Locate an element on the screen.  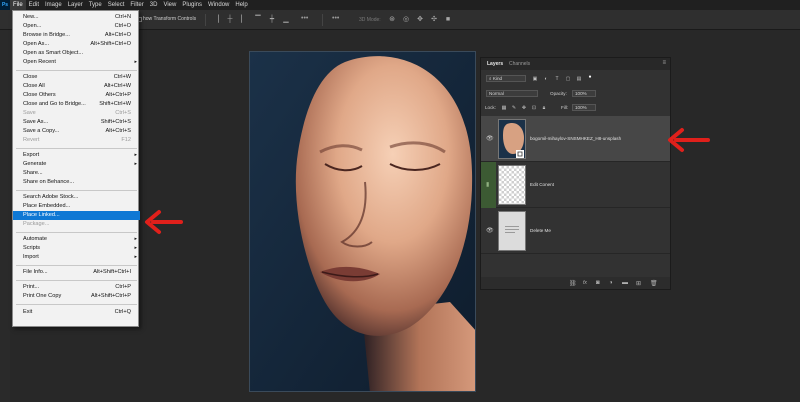
menu-item-open-as: Open As... Alt+Shift+Ctrl+O is located at coordinates (76, 44).